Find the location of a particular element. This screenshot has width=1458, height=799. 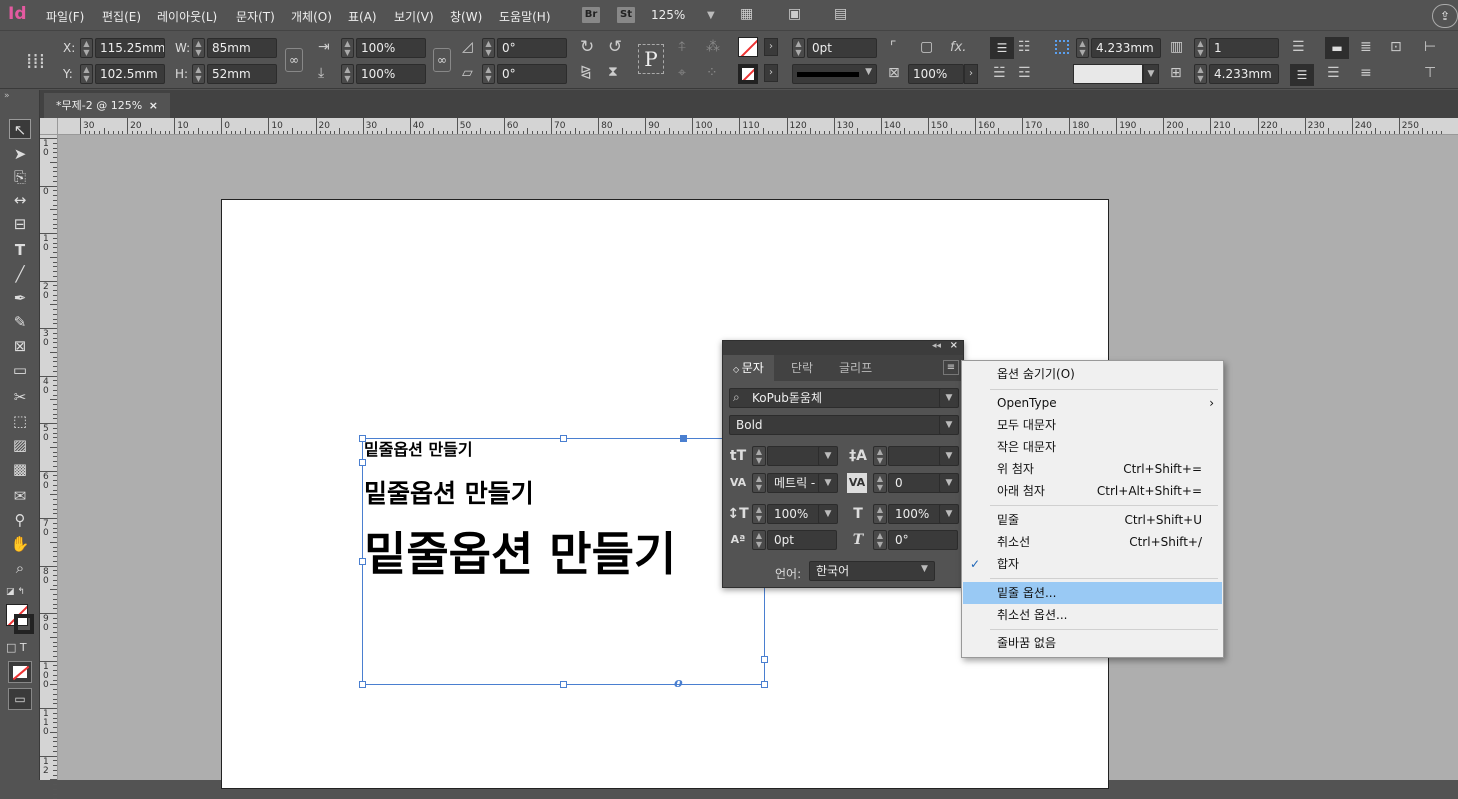

font-style-dropdown-icon: ▼ is located at coordinates (949, 425).